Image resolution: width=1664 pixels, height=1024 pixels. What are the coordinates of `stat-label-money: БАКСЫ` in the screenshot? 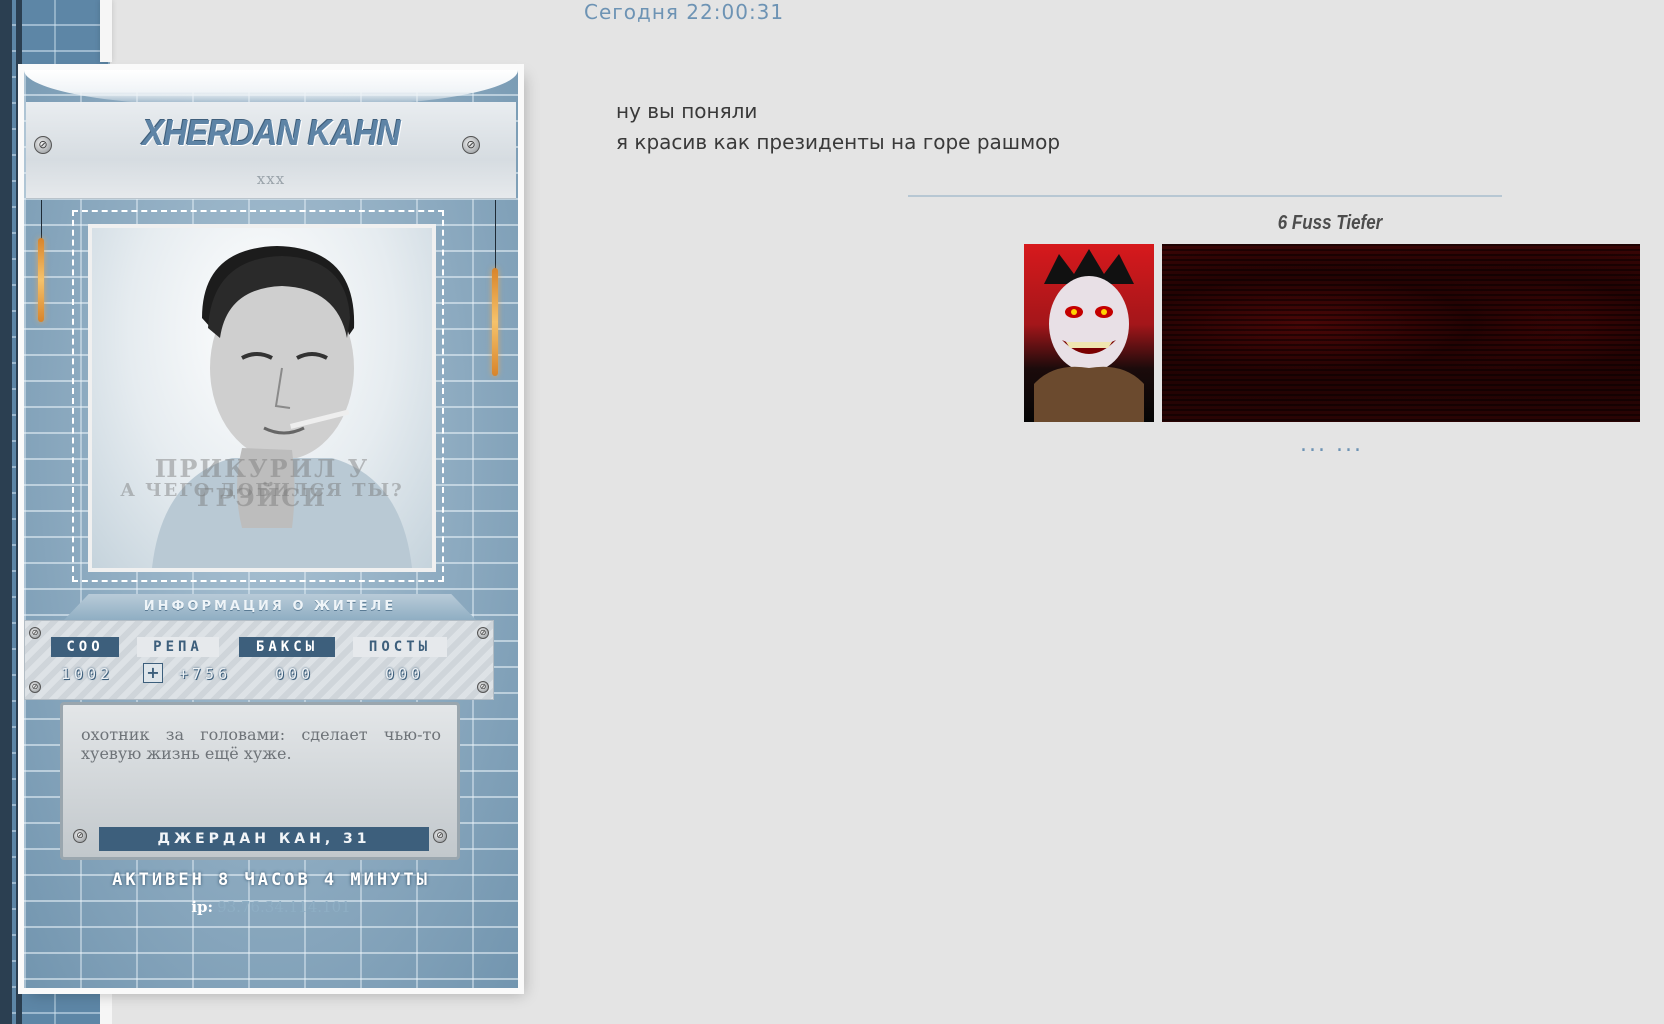 It's located at (287, 647).